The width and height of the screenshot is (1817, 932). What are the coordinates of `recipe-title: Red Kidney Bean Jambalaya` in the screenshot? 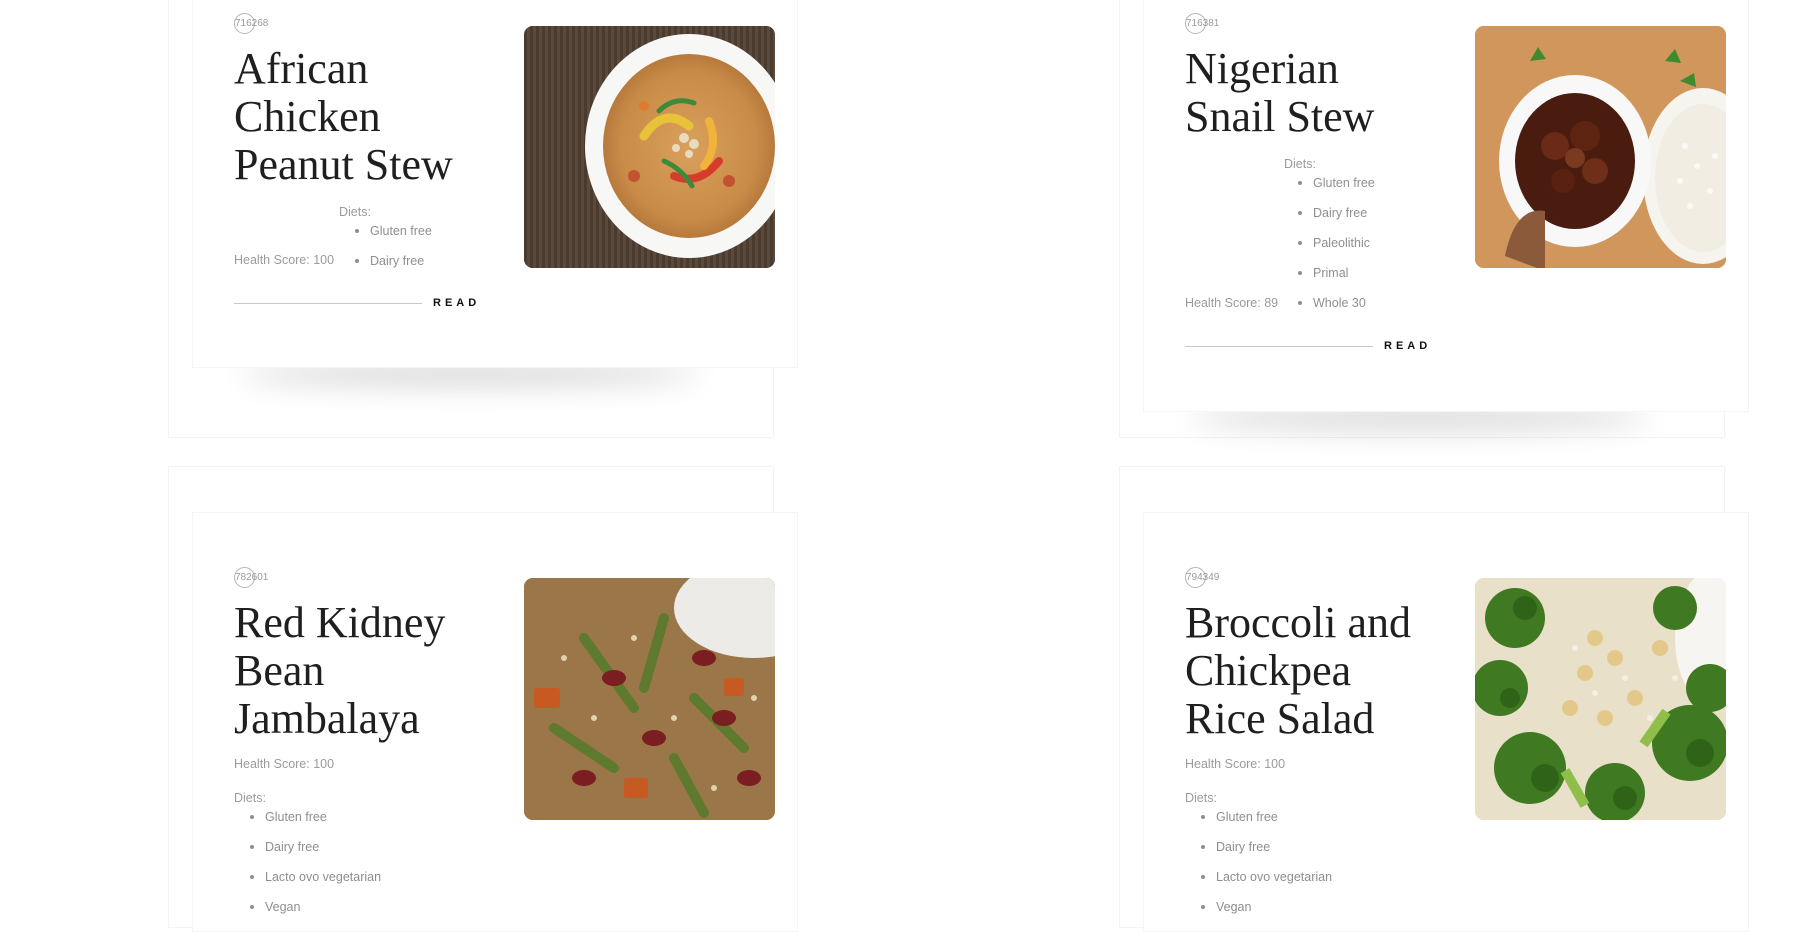 It's located at (339, 671).